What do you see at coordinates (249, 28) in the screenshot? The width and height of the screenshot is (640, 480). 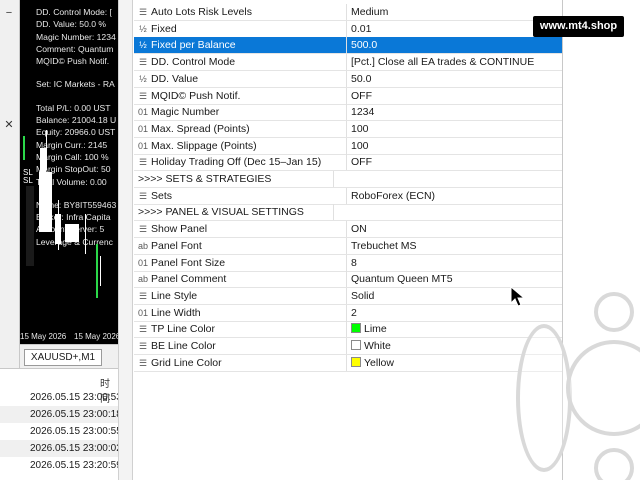 I see `property-name: Fixed` at bounding box center [249, 28].